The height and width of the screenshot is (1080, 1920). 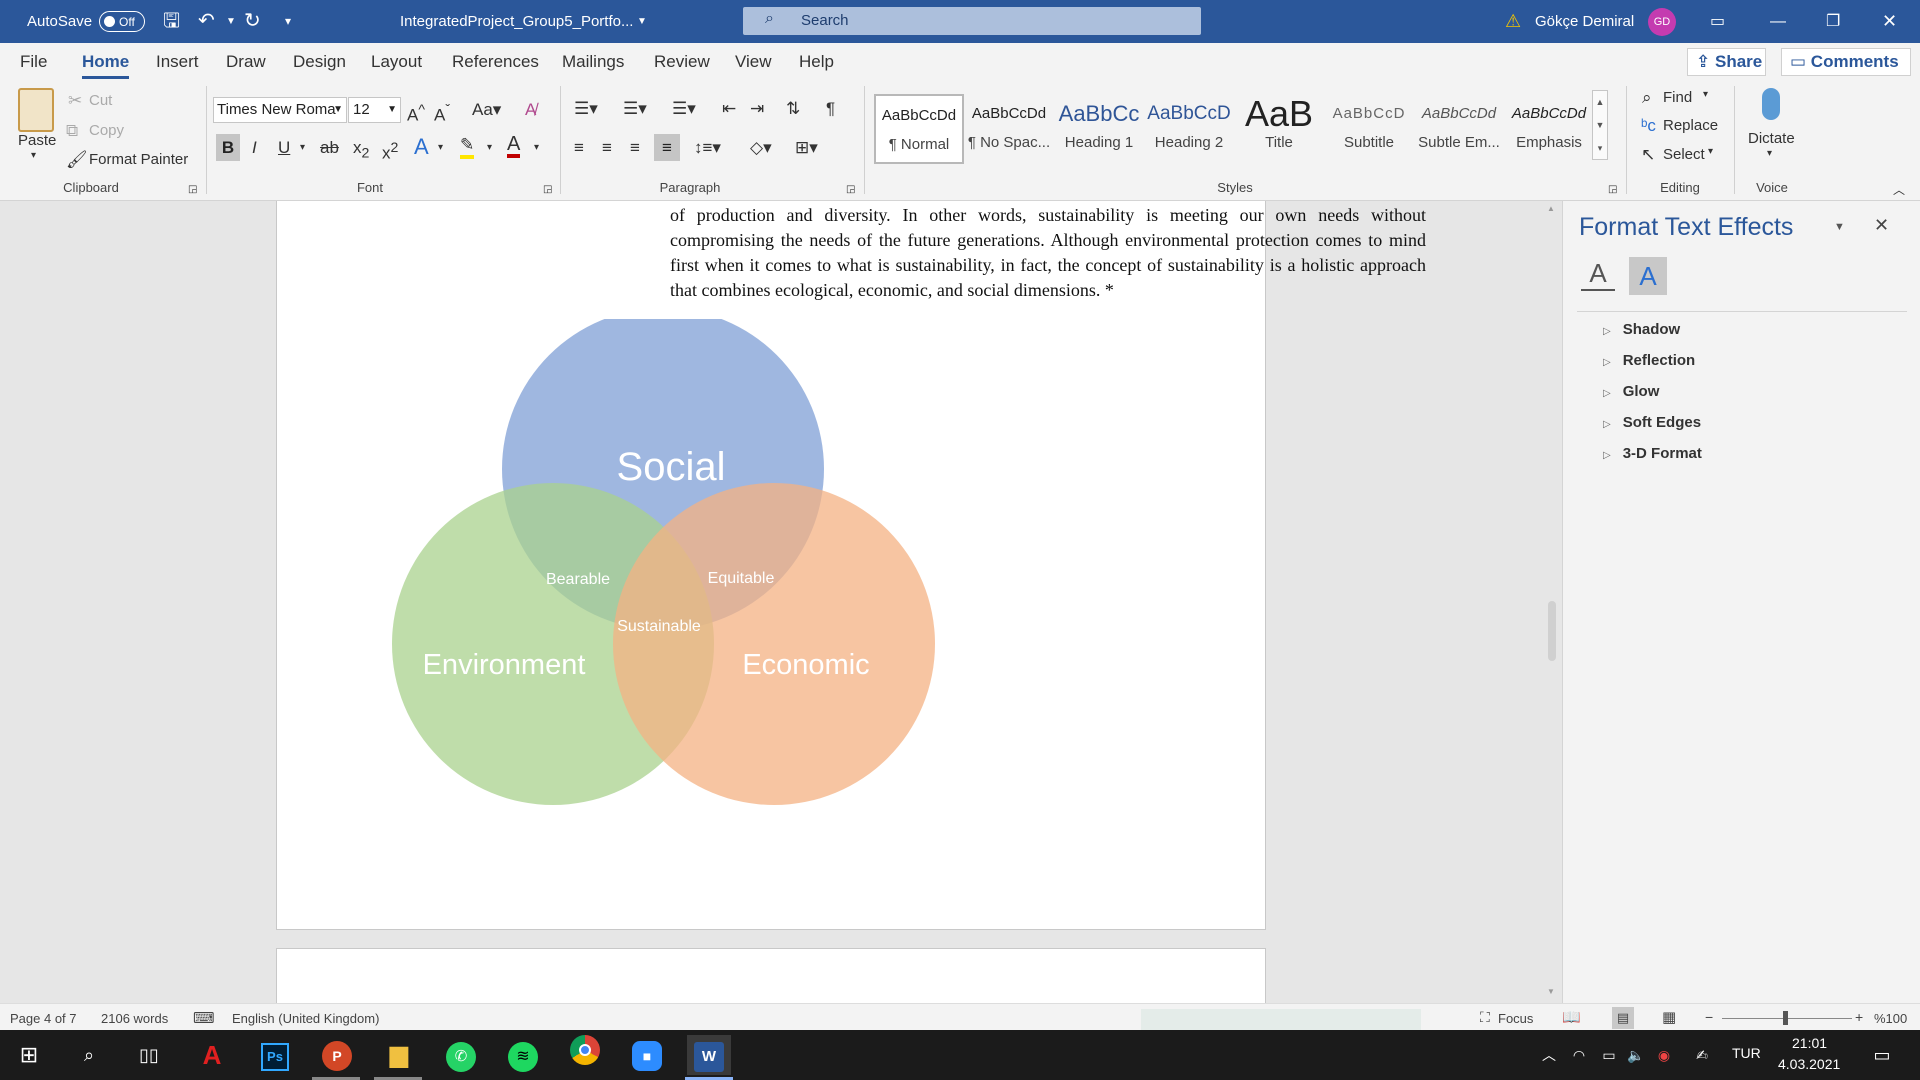 What do you see at coordinates (1709, 1017) in the screenshot?
I see `zoom-out-icon: −` at bounding box center [1709, 1017].